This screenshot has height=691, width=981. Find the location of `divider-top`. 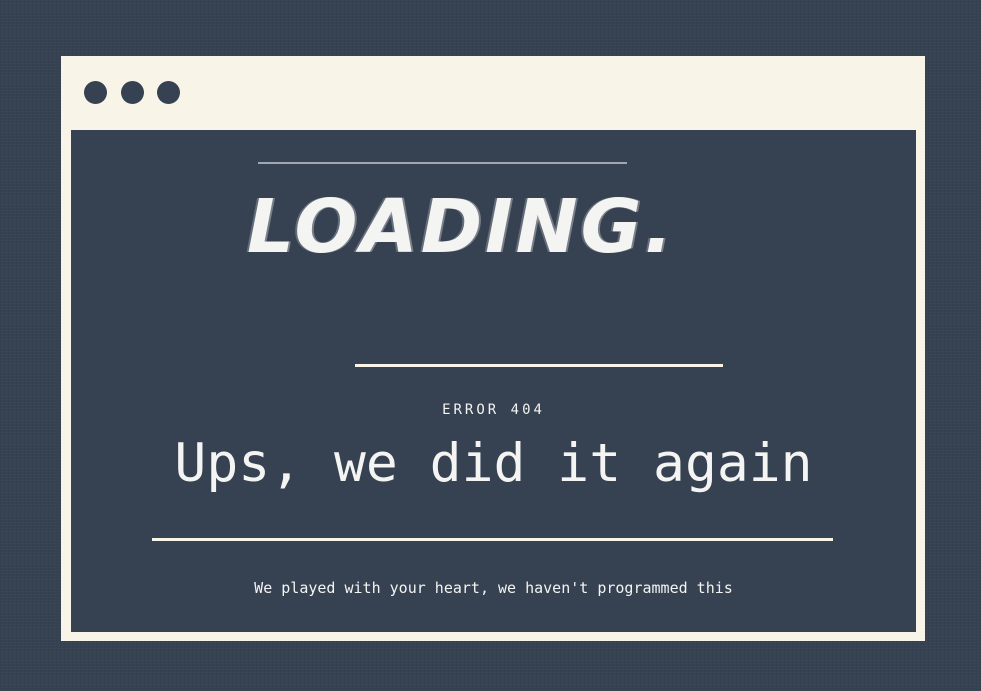

divider-top is located at coordinates (442, 163).